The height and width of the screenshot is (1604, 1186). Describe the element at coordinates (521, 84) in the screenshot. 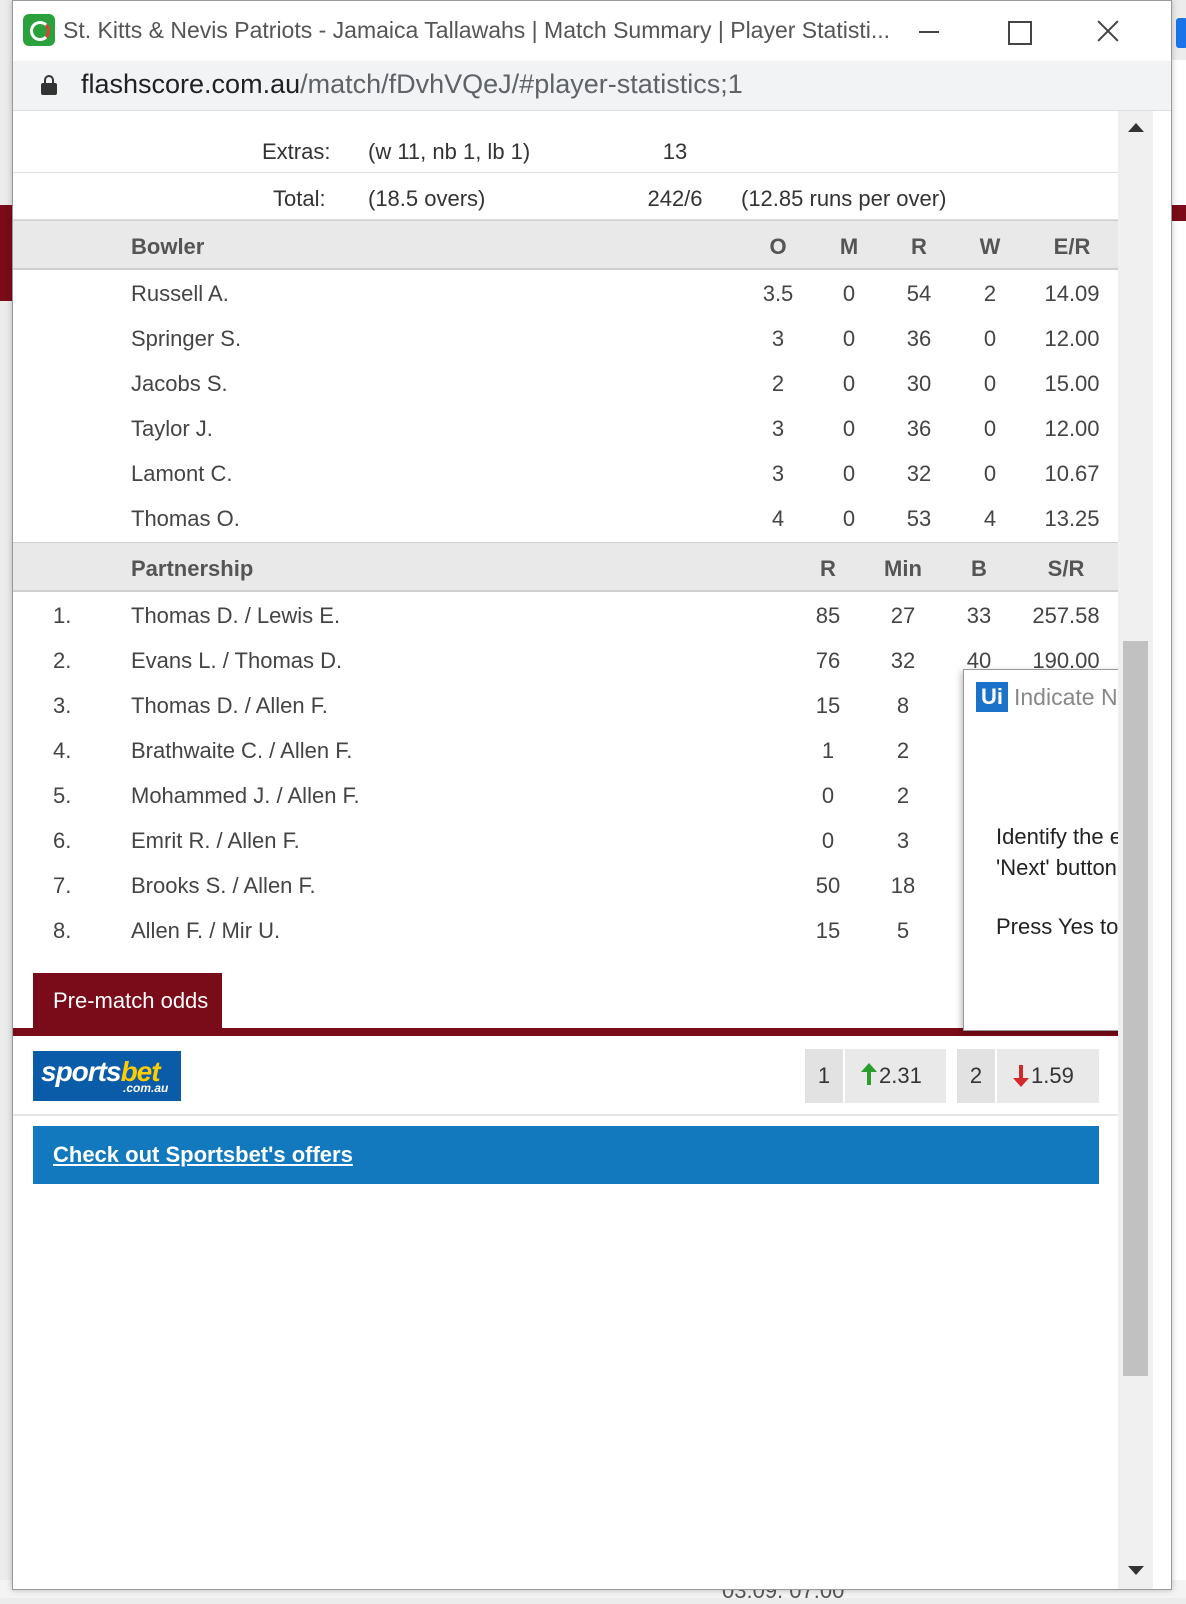

I see `url-path: /match/fDvhVQeJ/#player-statistics;1` at that location.